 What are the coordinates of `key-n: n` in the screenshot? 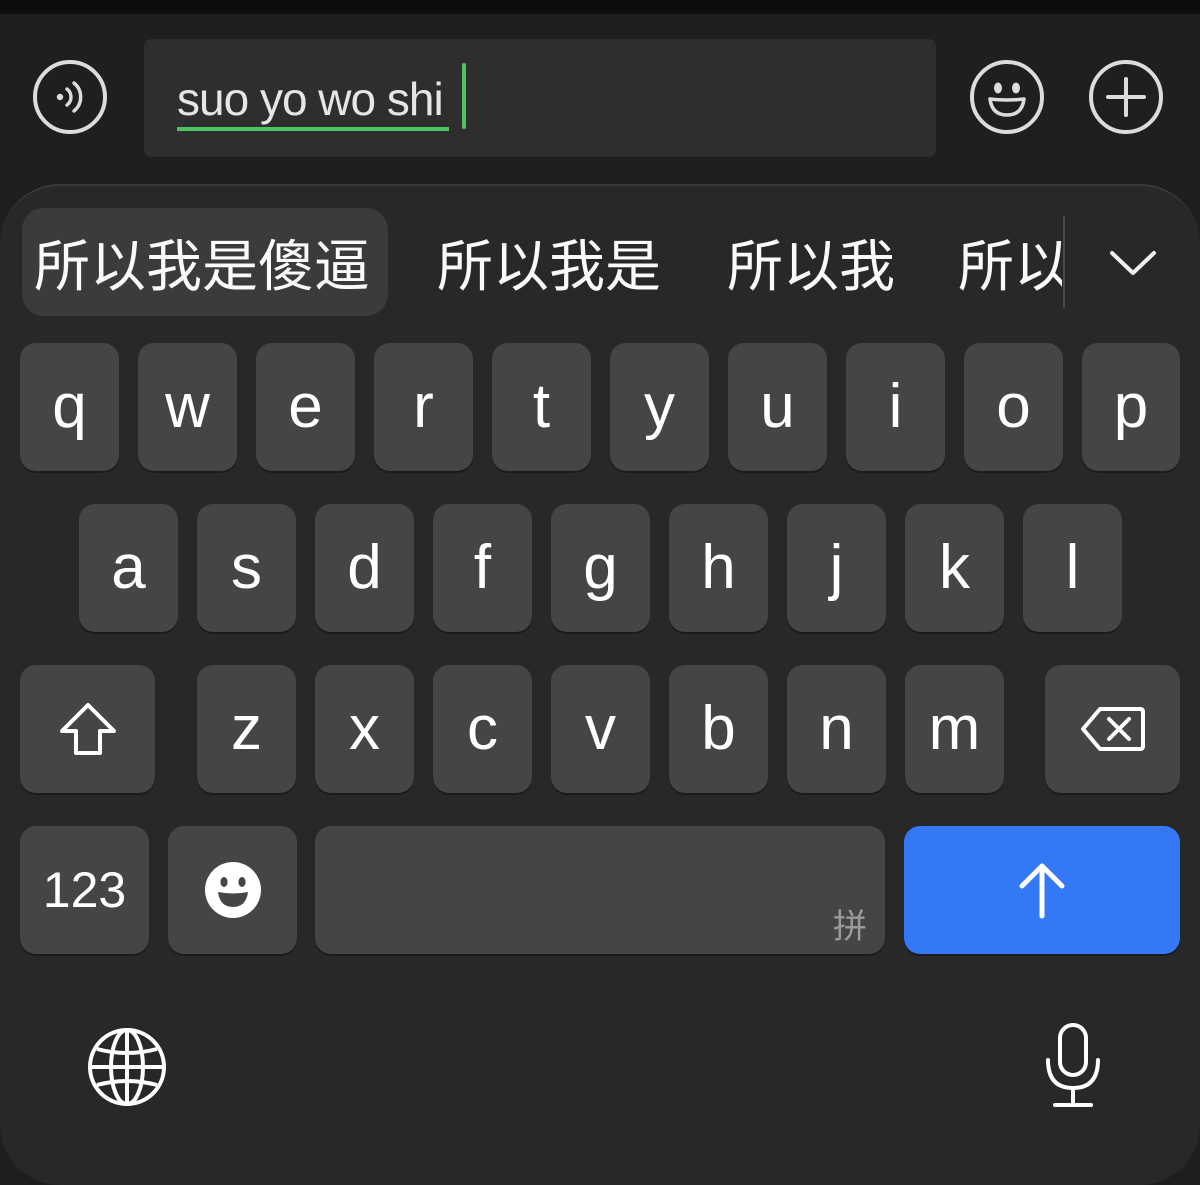 It's located at (836, 729).